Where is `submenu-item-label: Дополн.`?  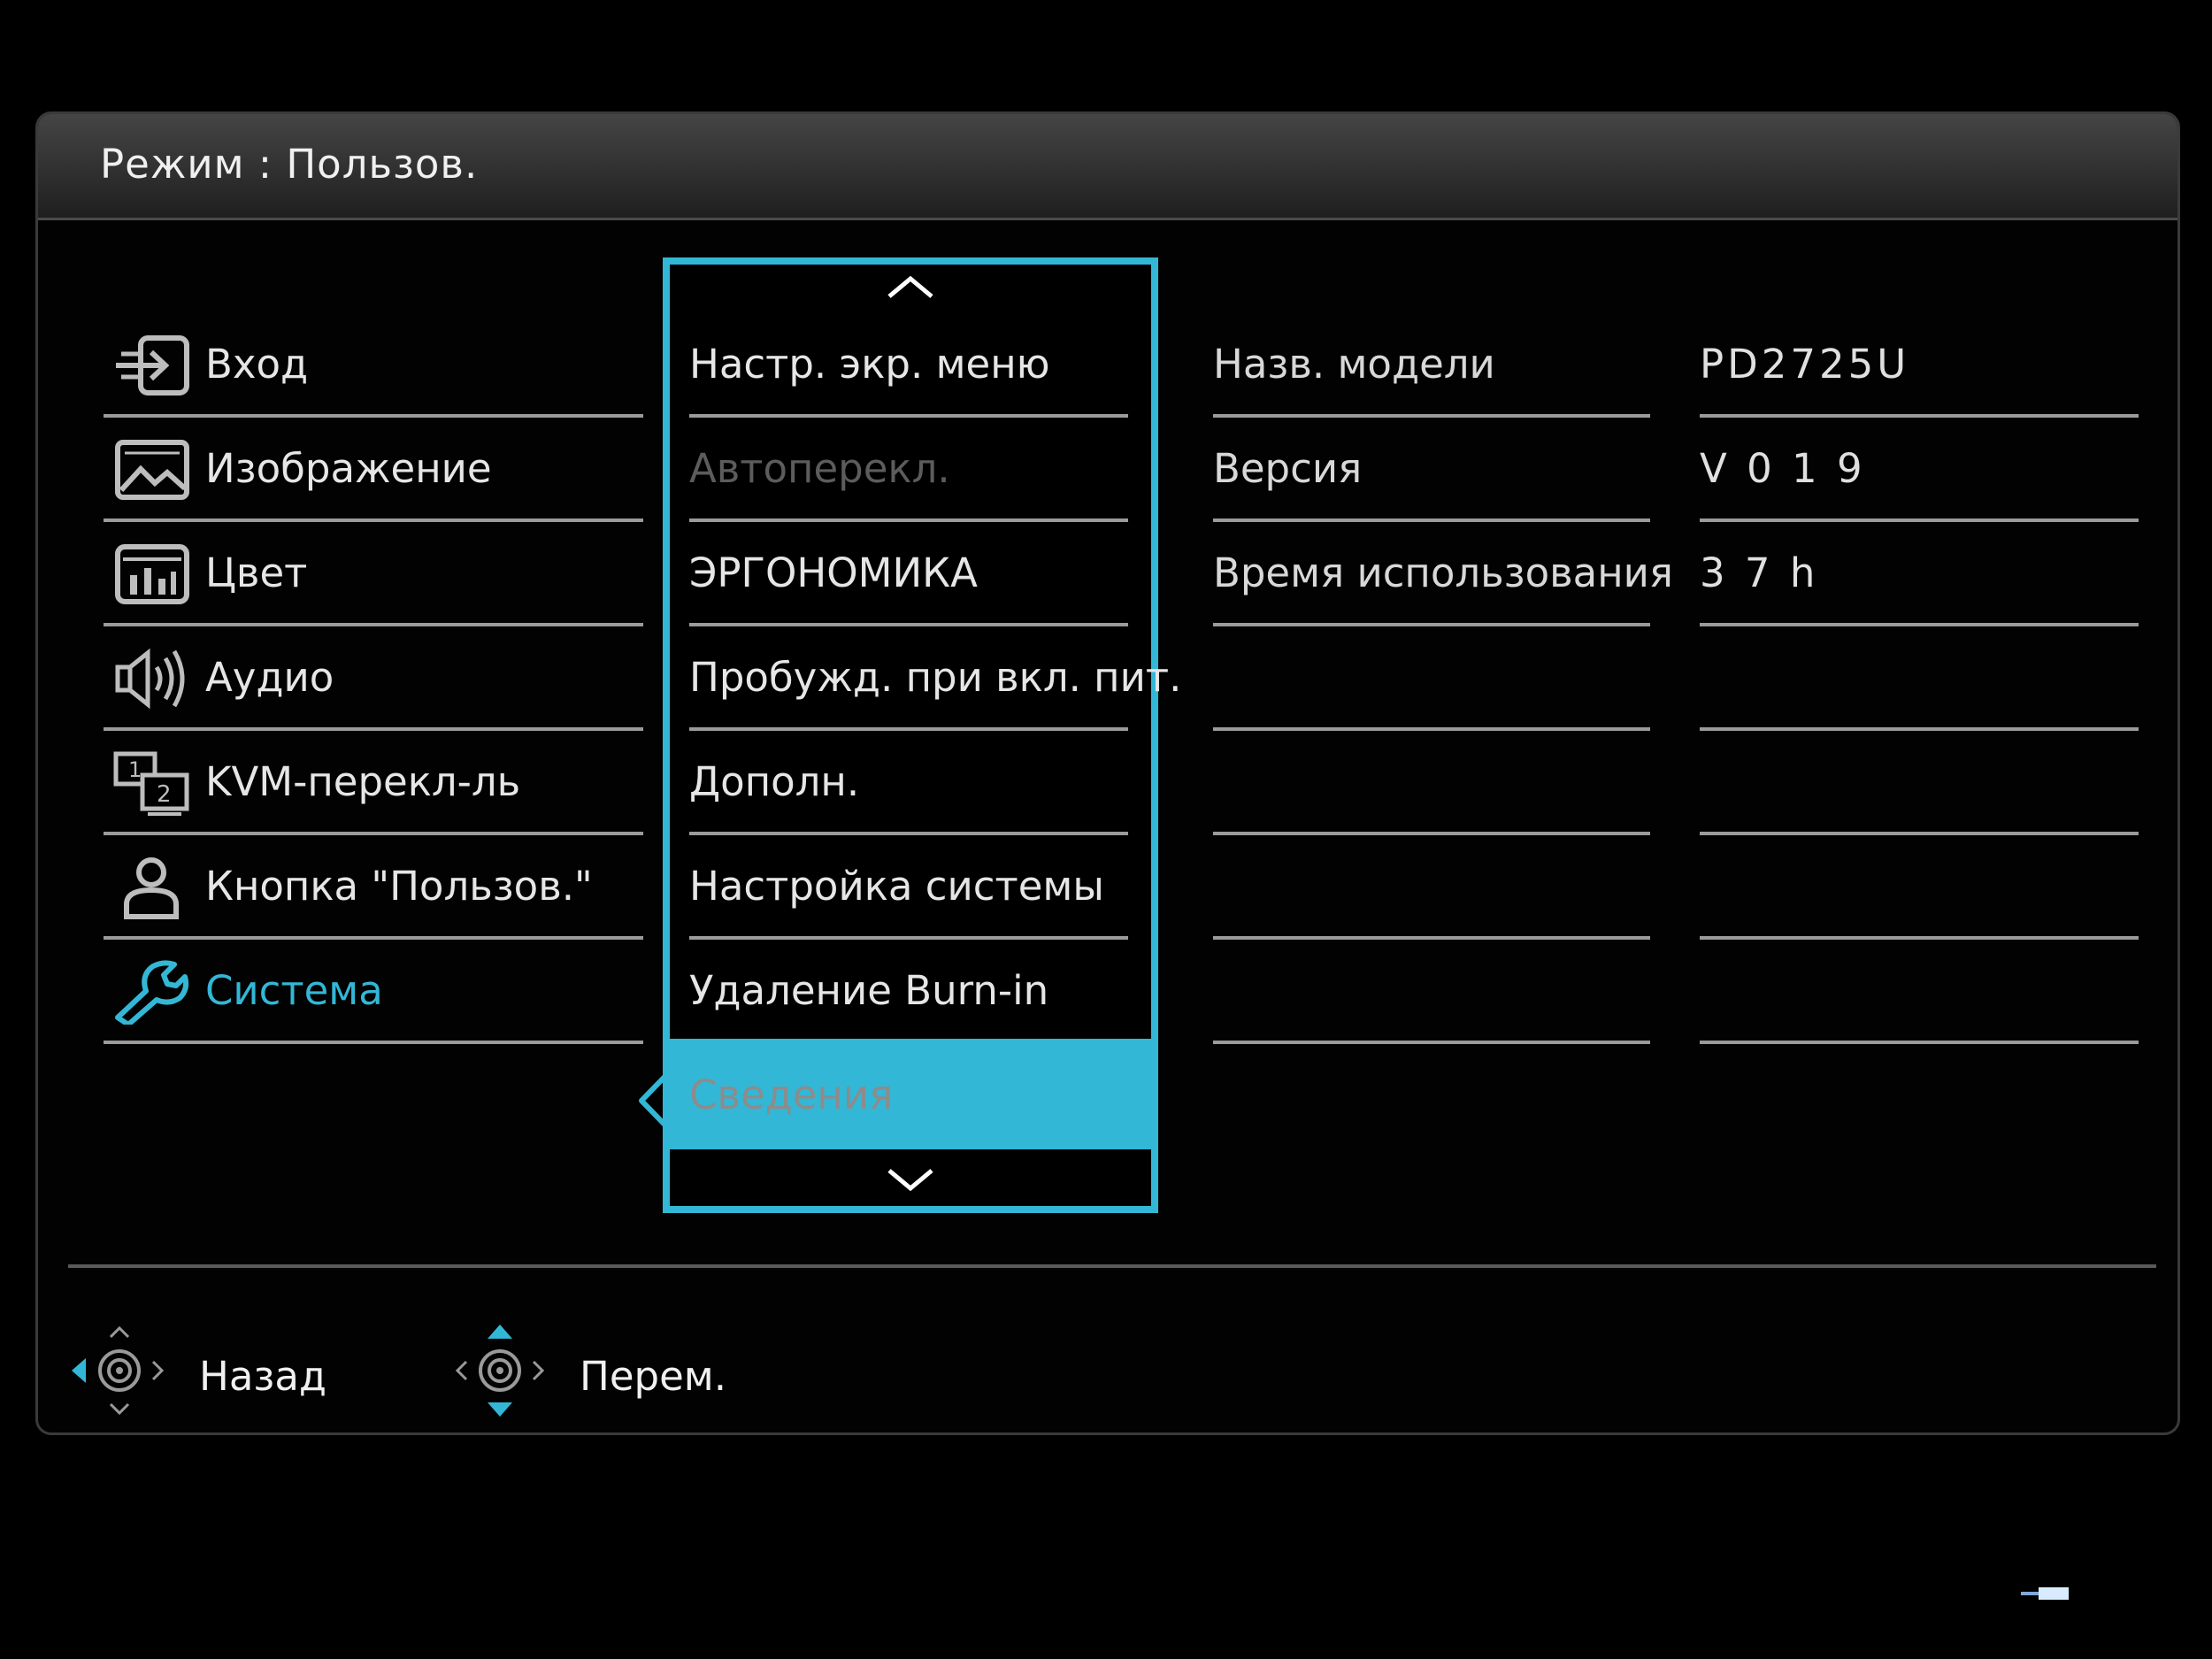 submenu-item-label: Дополн. is located at coordinates (775, 782).